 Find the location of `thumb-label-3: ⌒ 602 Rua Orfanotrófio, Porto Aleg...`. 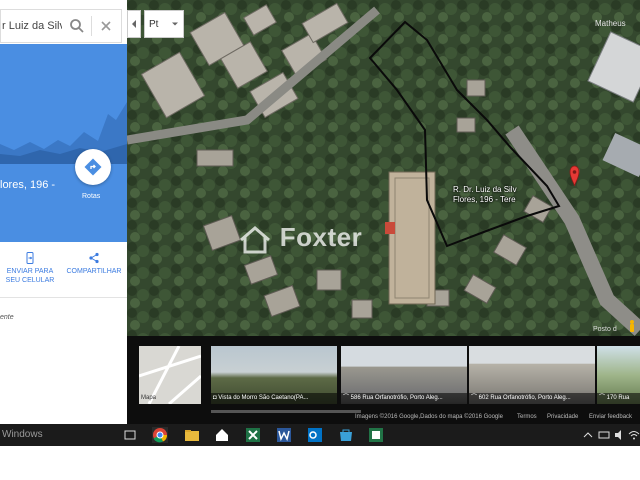

thumb-label-3: ⌒ 602 Rua Orfanotrófio, Porto Aleg... is located at coordinates (532, 398).